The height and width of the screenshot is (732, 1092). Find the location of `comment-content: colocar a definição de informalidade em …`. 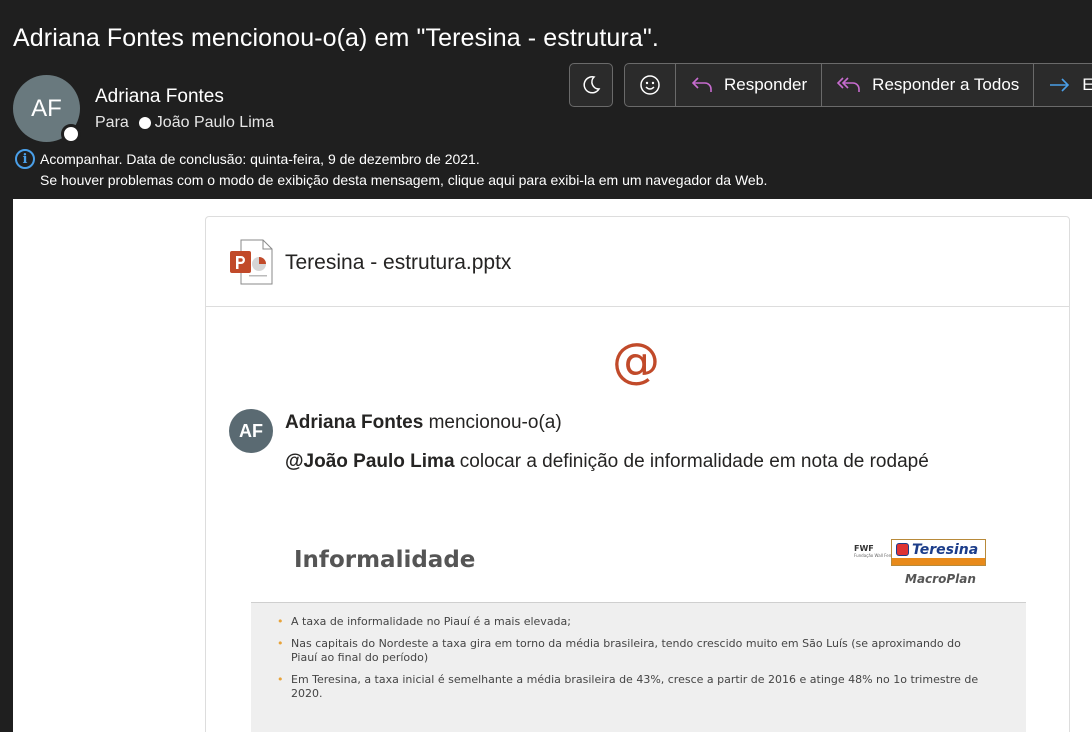

comment-content: colocar a definição de informalidade em … is located at coordinates (694, 461).